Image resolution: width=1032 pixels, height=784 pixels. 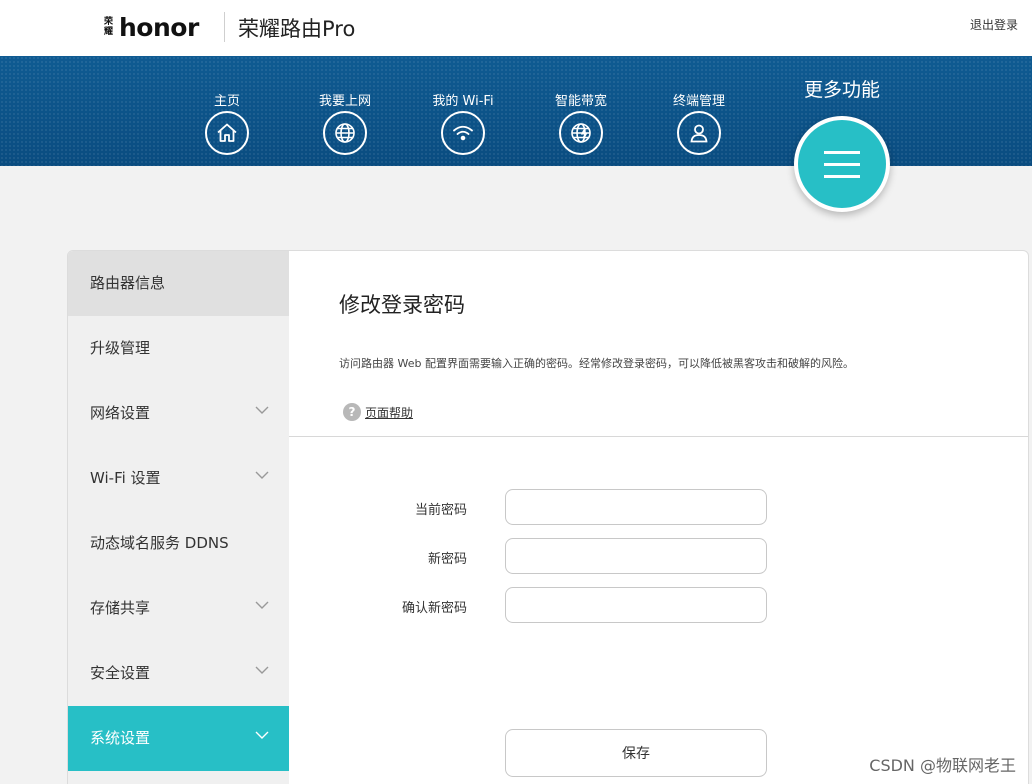 What do you see at coordinates (178, 673) in the screenshot?
I see `sidebar-item-security: 安全设置` at bounding box center [178, 673].